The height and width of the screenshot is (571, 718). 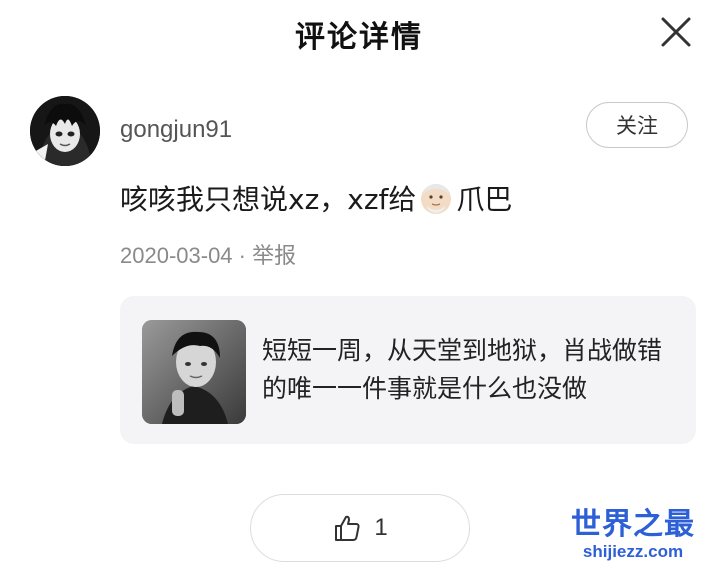 I want to click on comment-date: 2020-03-04, so click(x=176, y=255).